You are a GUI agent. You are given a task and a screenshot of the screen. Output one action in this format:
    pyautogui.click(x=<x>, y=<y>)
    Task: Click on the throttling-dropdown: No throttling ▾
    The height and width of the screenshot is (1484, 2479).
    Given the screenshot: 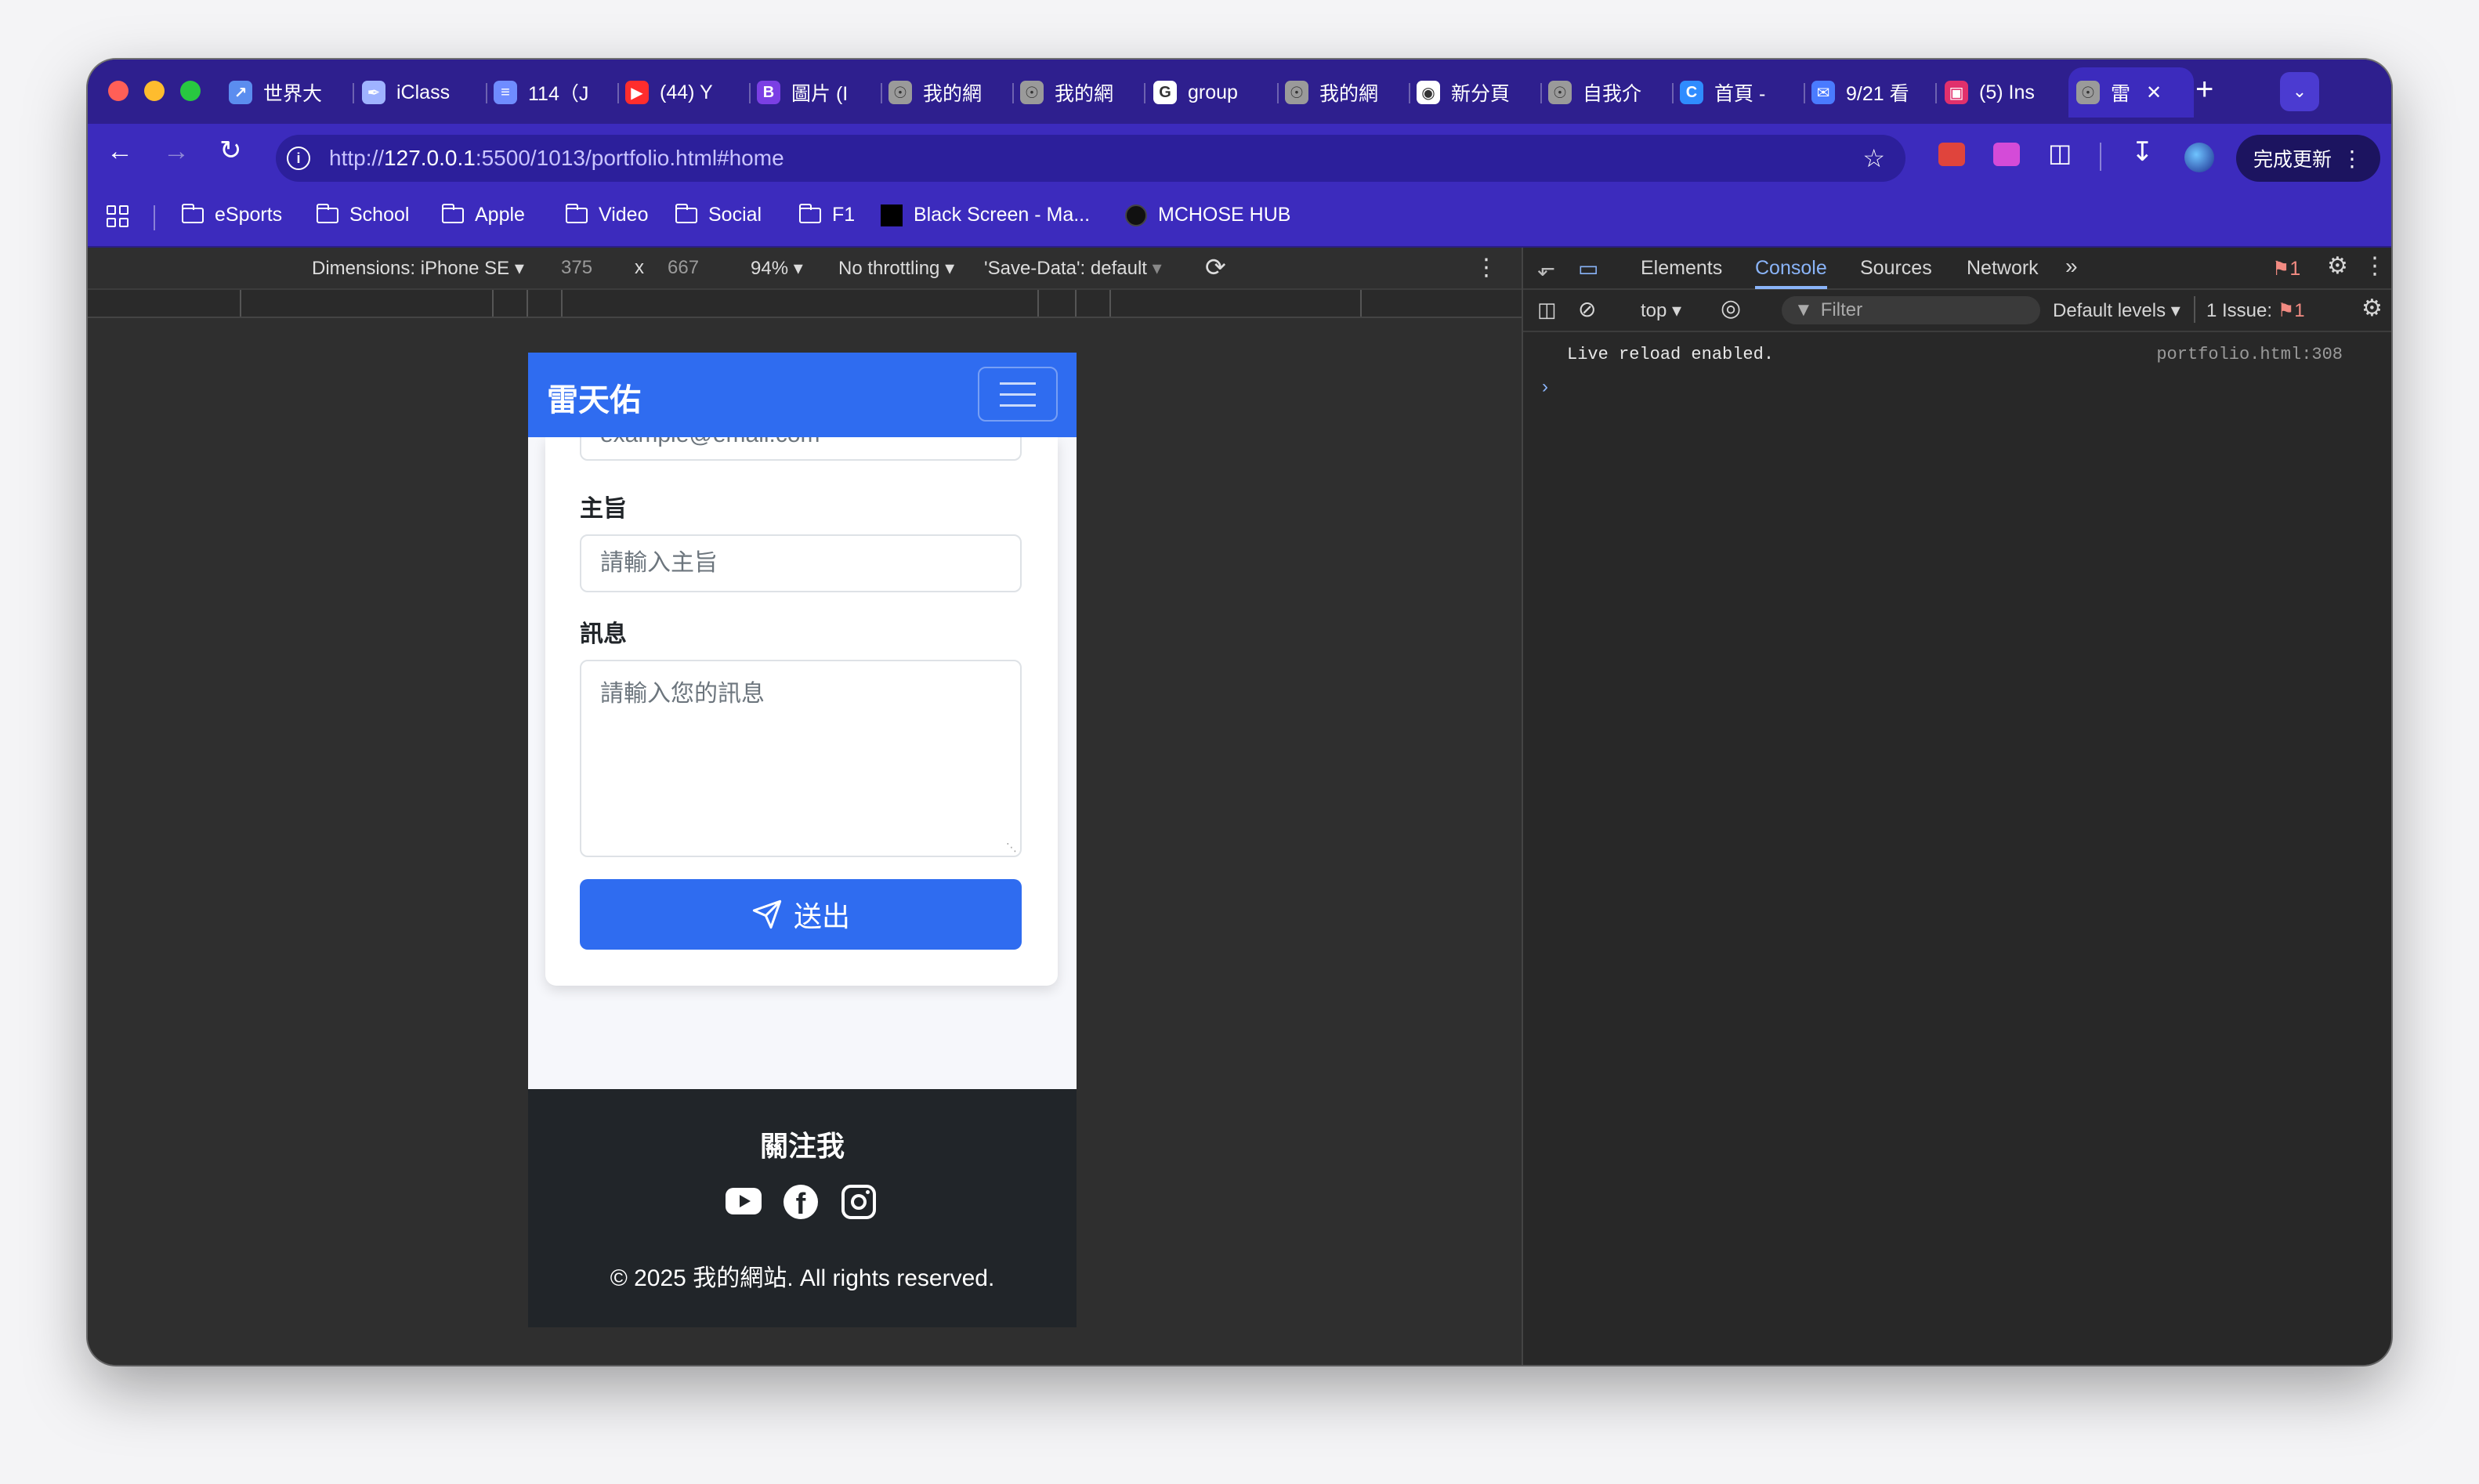 What is the action you would take?
    pyautogui.click(x=896, y=268)
    